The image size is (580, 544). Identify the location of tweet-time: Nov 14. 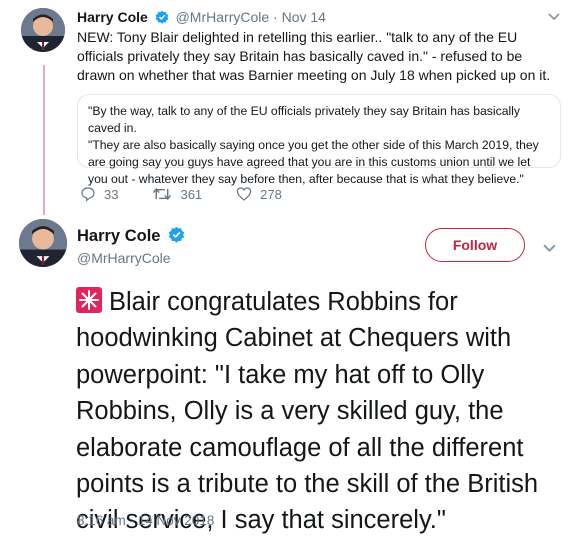
(304, 17).